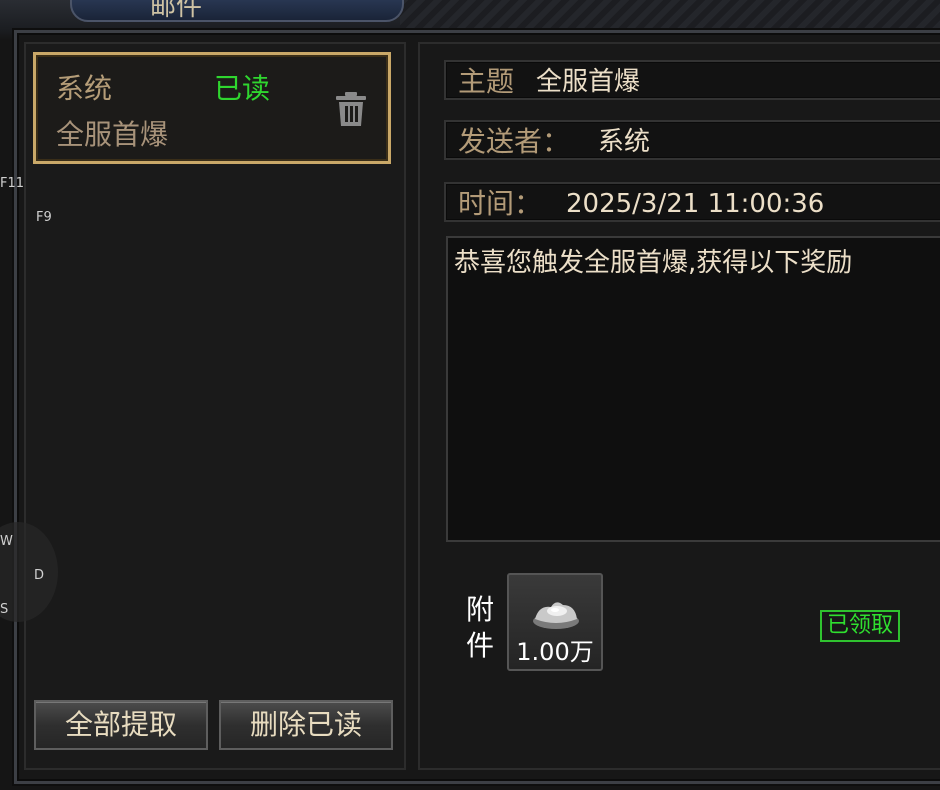  Describe the element at coordinates (480, 628) in the screenshot. I see `attachment-label: 附 件` at that location.